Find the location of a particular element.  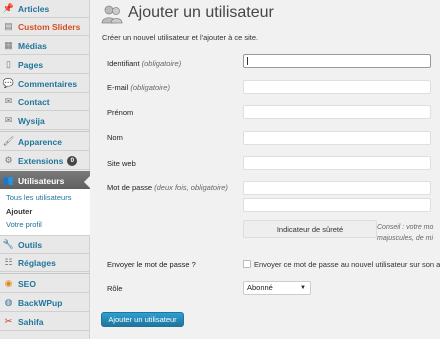

menu-sahifa: ✂ Sahifa is located at coordinates (45, 322).